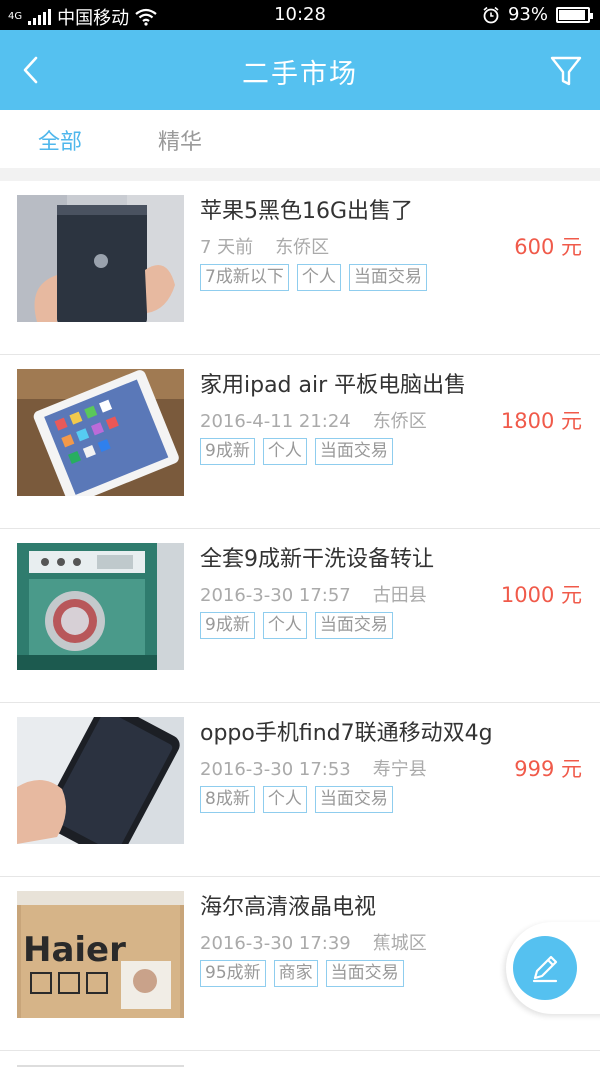 This screenshot has height=1067, width=600. What do you see at coordinates (275, 769) in the screenshot?
I see `listing-time: 2016-3-30 17:53` at bounding box center [275, 769].